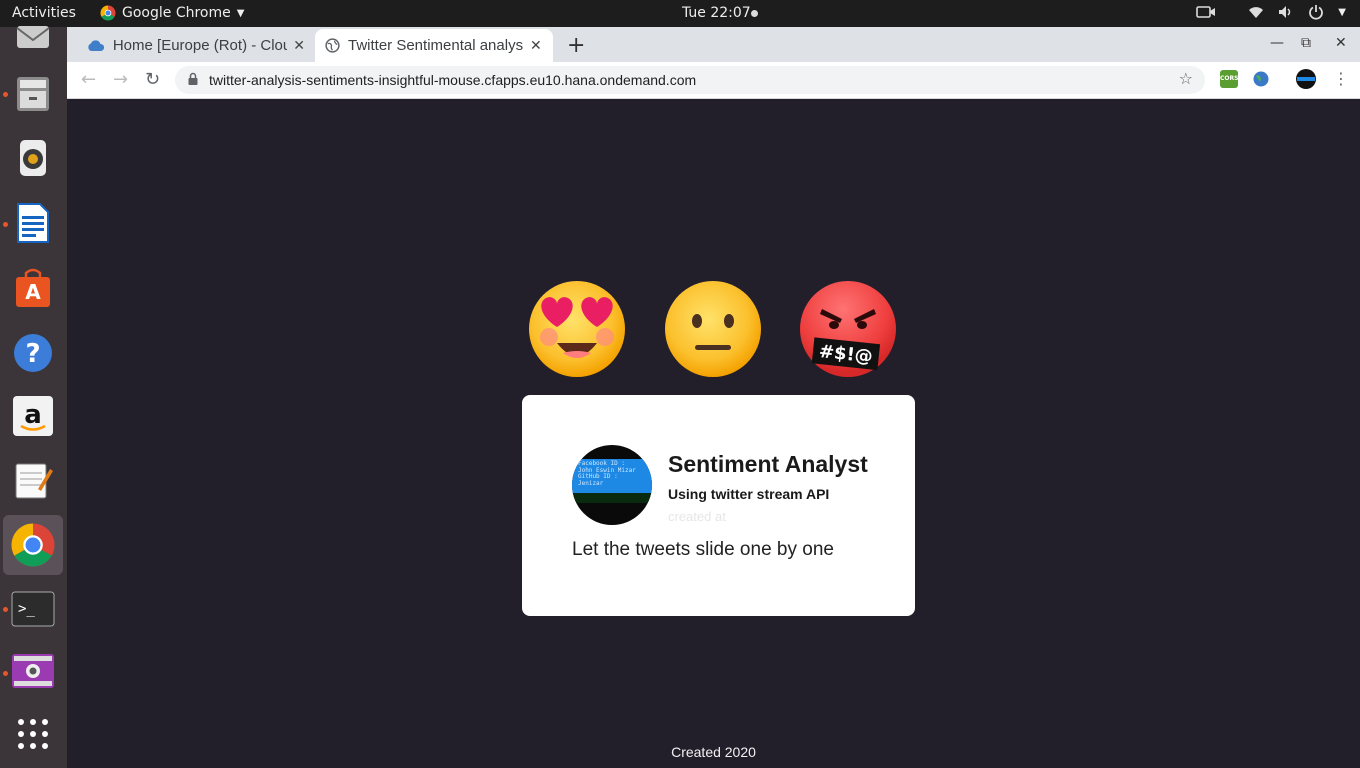 This screenshot has height=768, width=1360. I want to click on neutral-face-emoji-icon, so click(713, 329).